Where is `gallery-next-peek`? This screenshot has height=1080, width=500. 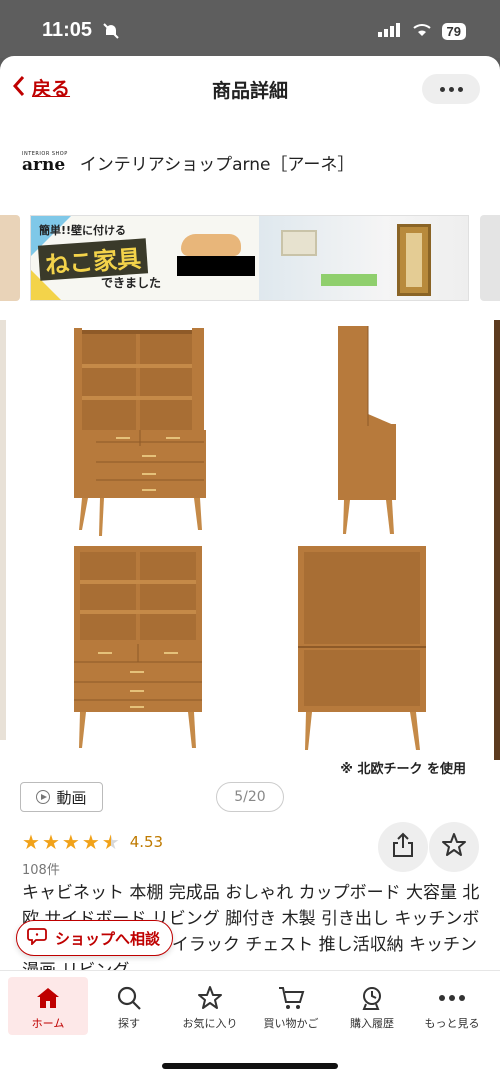
gallery-next-peek is located at coordinates (497, 540).